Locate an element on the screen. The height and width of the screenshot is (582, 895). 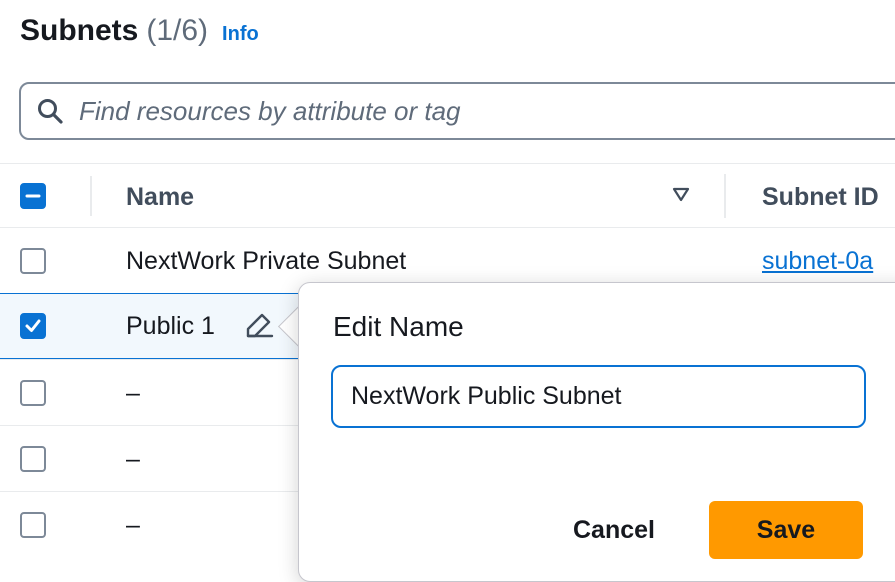
select-all-checkbox is located at coordinates (33, 196).